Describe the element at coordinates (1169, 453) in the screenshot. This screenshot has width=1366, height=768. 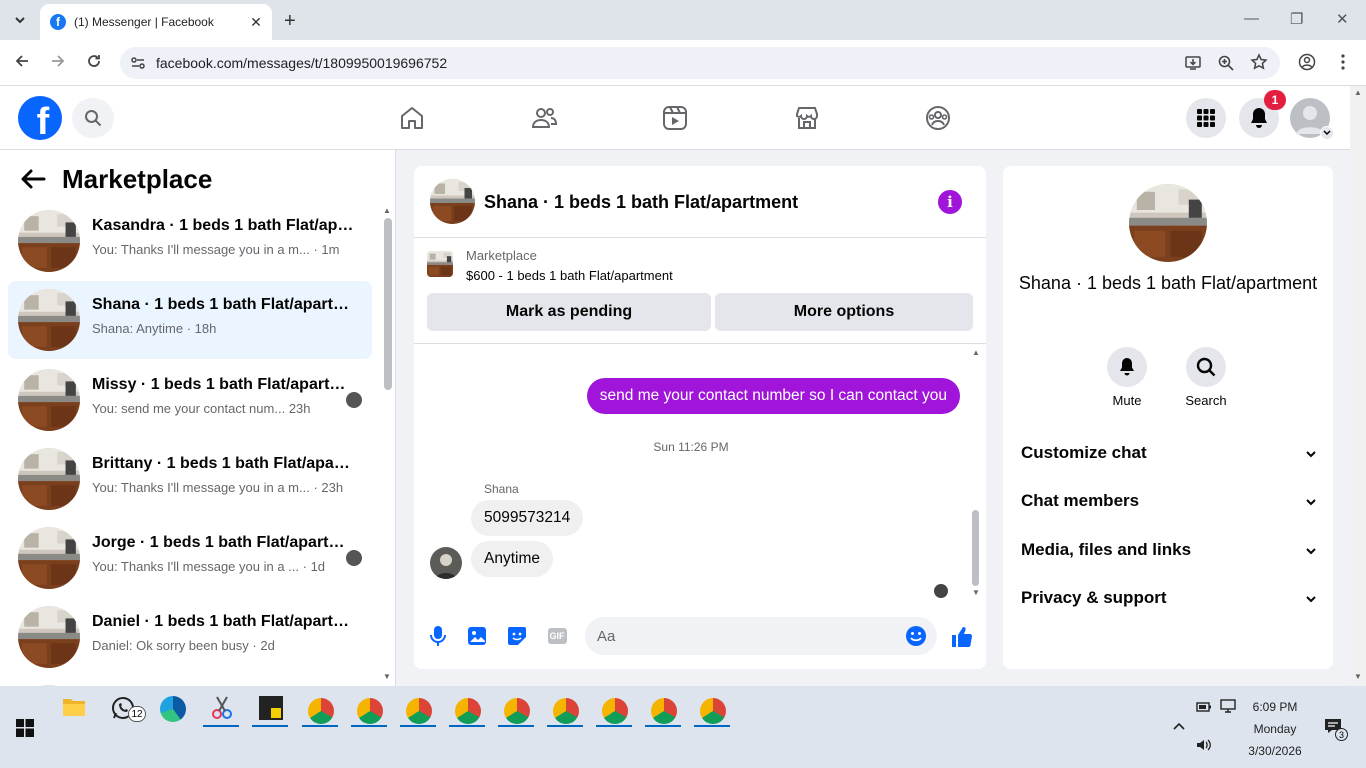
I see `customize-chat-section: Customize chat` at that location.